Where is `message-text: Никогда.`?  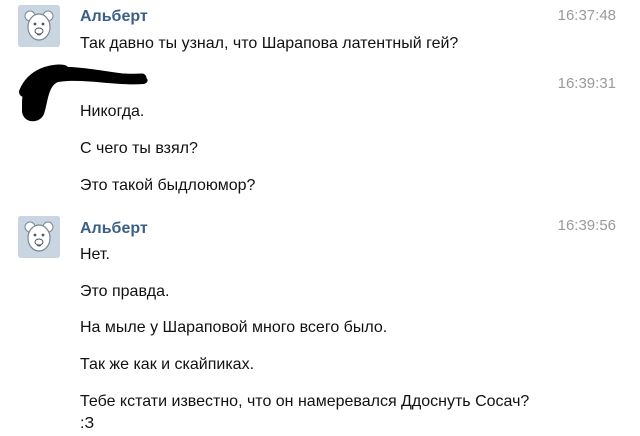
message-text: Никогда. is located at coordinates (112, 111).